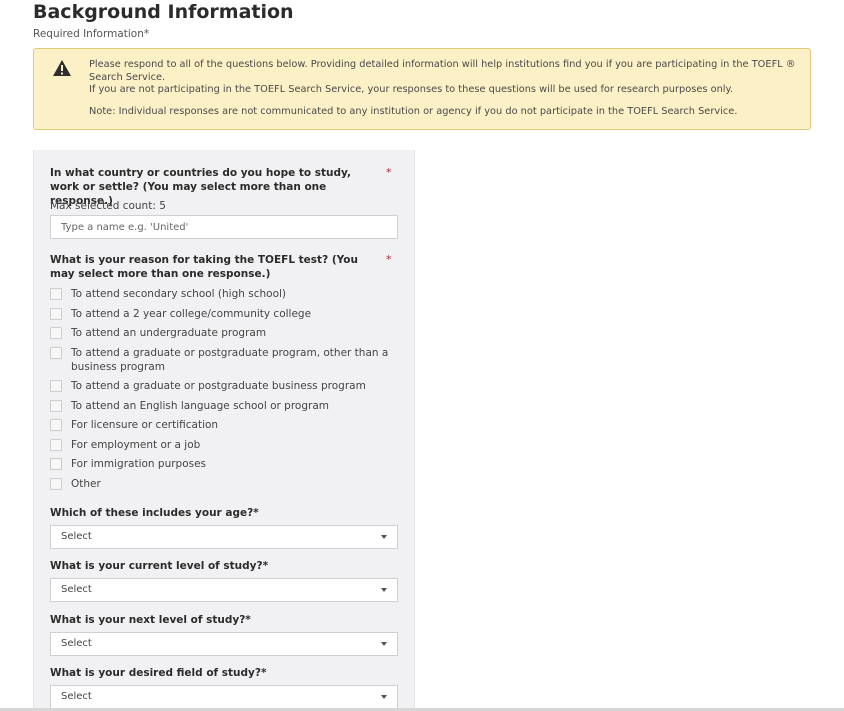 Image resolution: width=844 pixels, height=711 pixels. I want to click on next-level-question-label: What is your next level of study?*, so click(150, 620).